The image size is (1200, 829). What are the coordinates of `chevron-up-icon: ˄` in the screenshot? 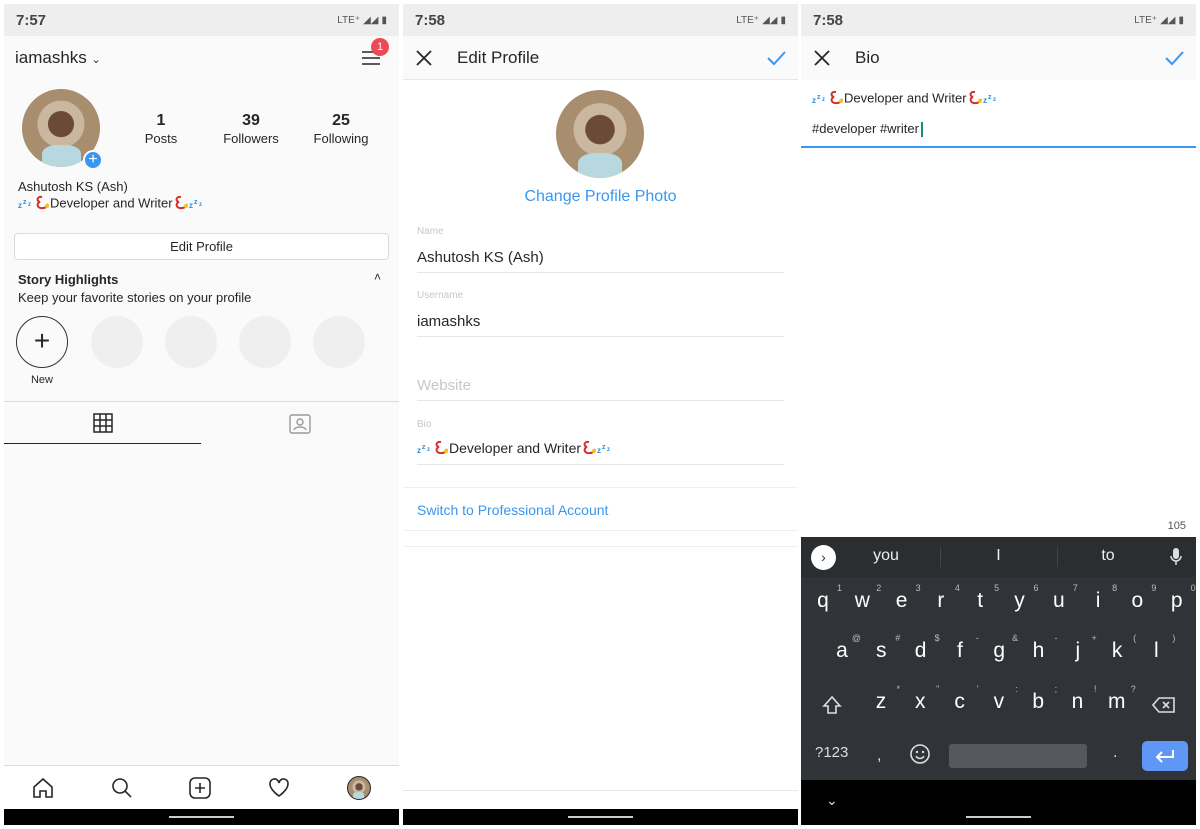 It's located at (377, 277).